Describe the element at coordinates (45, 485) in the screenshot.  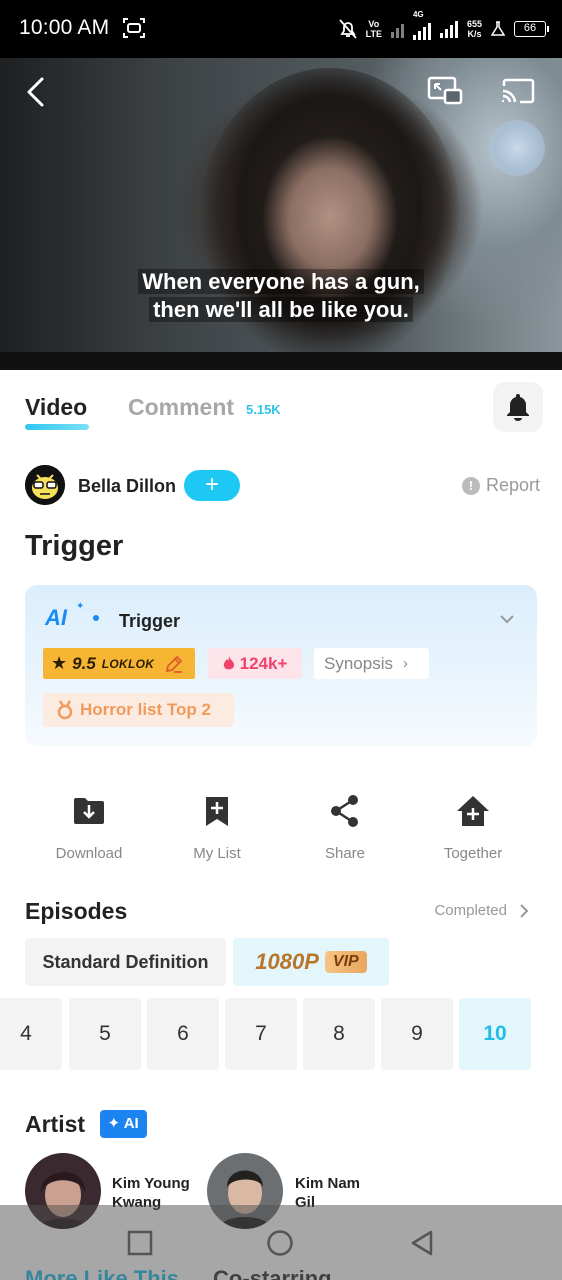
I see `avatar` at that location.